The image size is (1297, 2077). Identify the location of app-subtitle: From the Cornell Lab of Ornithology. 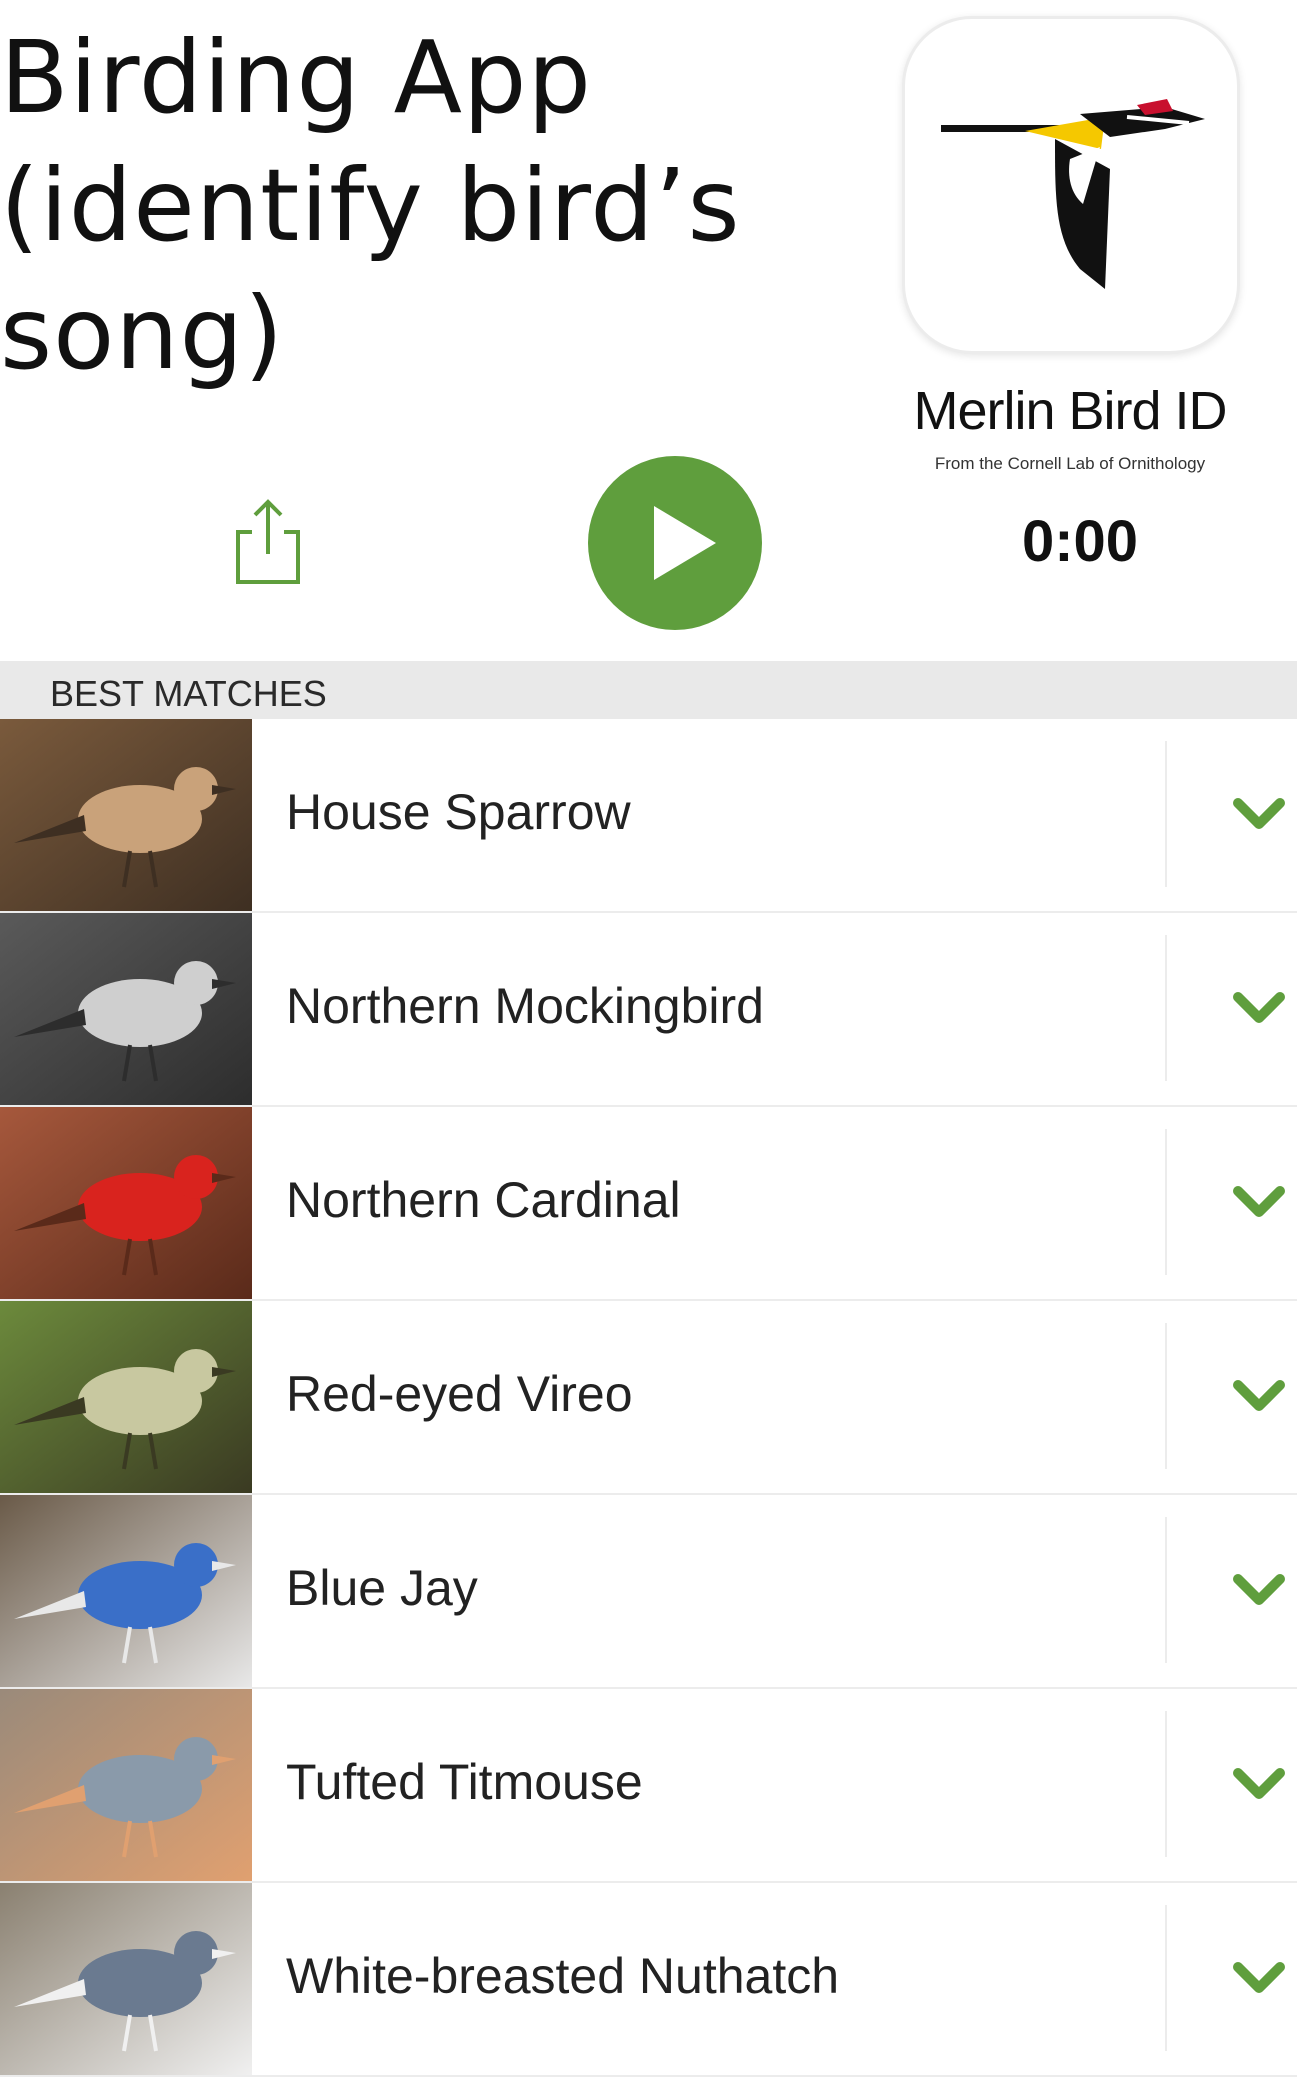
(1070, 463).